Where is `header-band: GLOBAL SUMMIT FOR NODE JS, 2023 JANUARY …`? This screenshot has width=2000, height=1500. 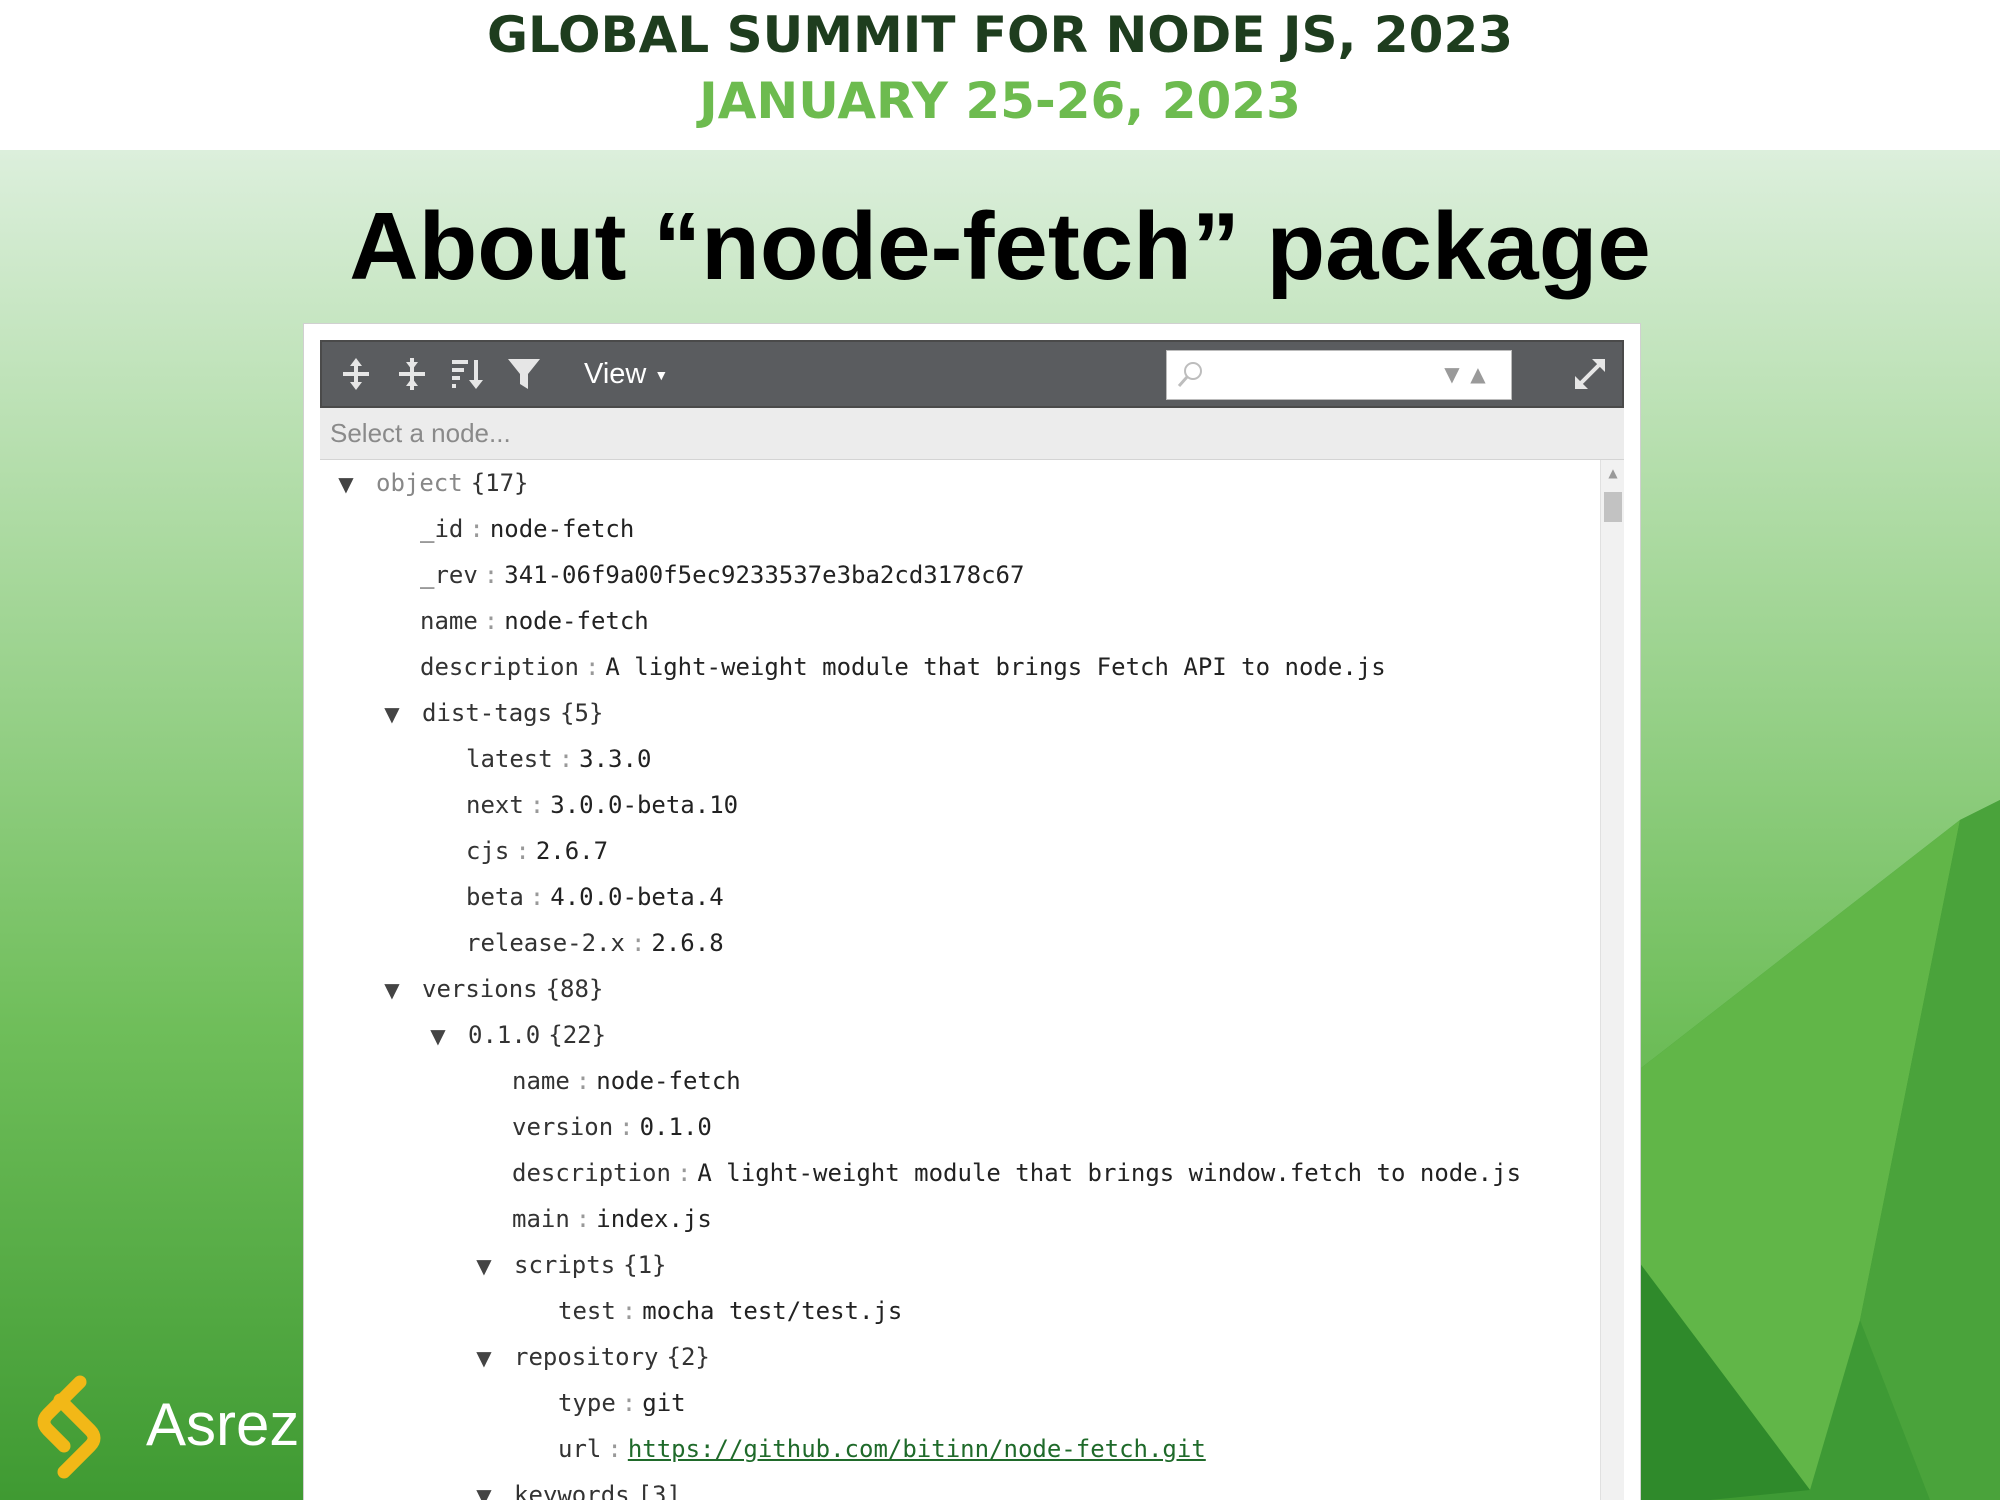
header-band: GLOBAL SUMMIT FOR NODE JS, 2023 JANUARY … is located at coordinates (1000, 75).